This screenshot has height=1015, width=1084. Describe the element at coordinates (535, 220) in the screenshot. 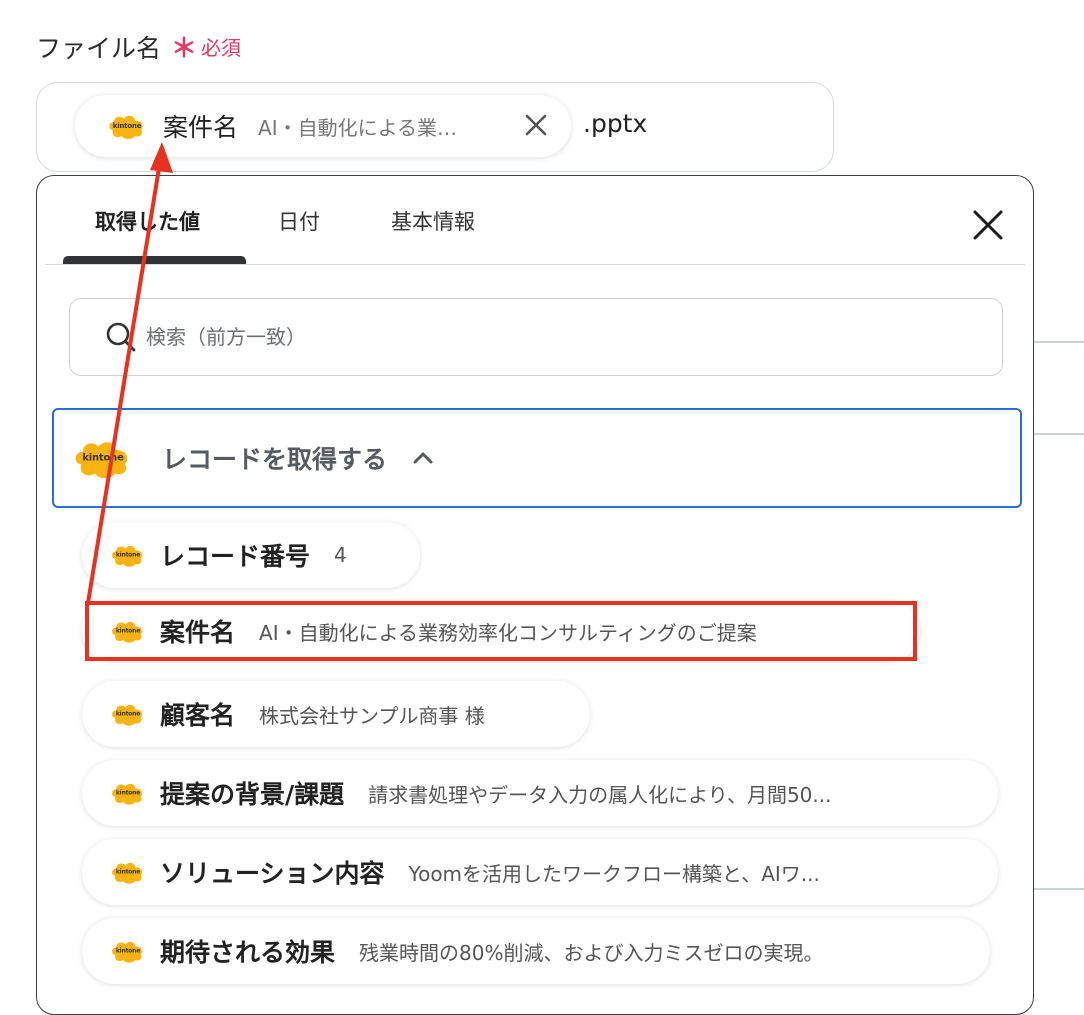

I see `tab-bar: 取得した値 日付 基本情報` at that location.